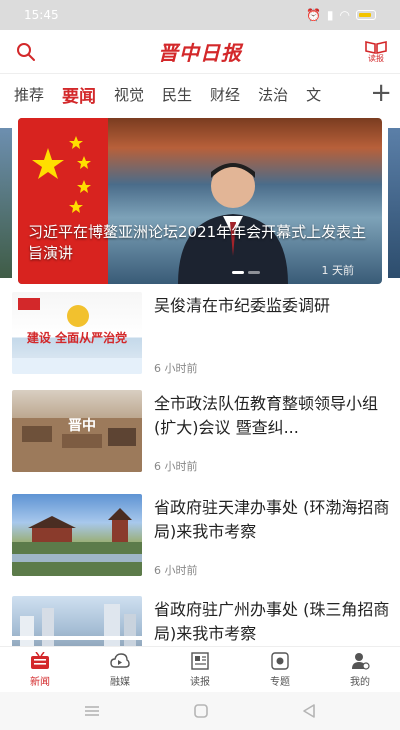  I want to click on news-title: 省政府驻广州办事处 (珠三角招商局)来我市考察, so click(272, 621).